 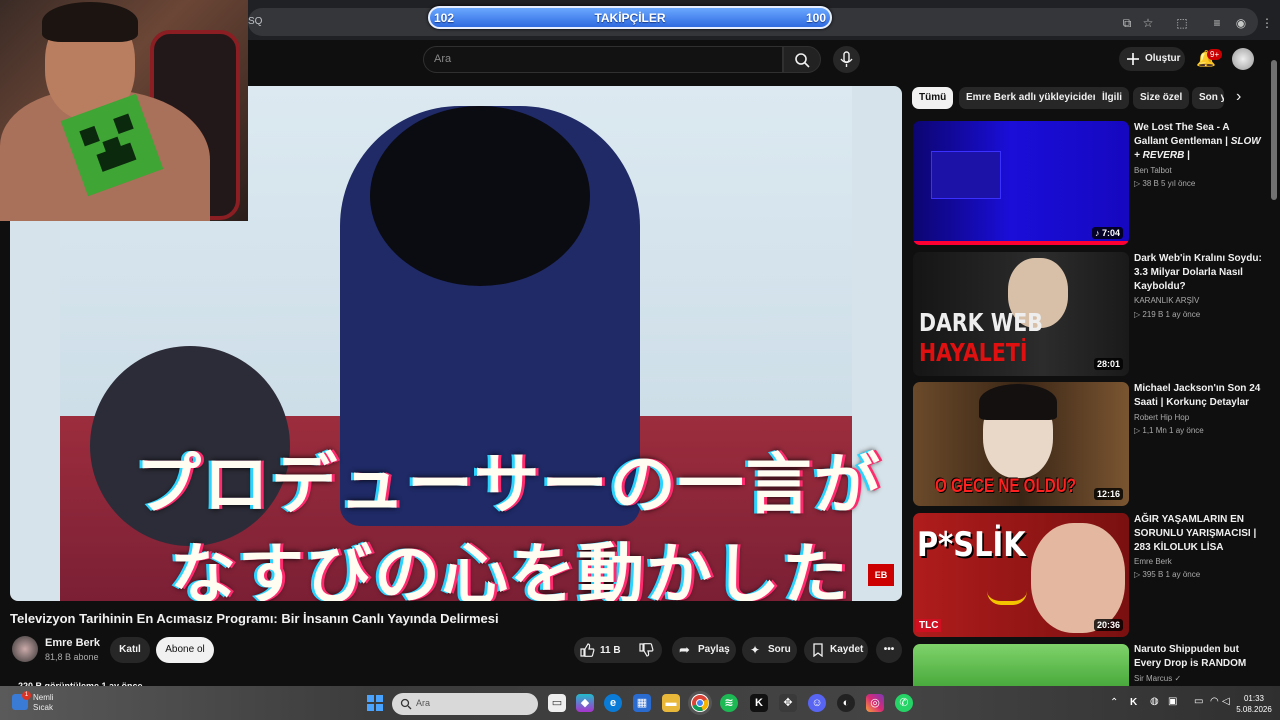 I want to click on related-meta-2: ▷ 219 B 1 ay önce, so click(x=1167, y=314).